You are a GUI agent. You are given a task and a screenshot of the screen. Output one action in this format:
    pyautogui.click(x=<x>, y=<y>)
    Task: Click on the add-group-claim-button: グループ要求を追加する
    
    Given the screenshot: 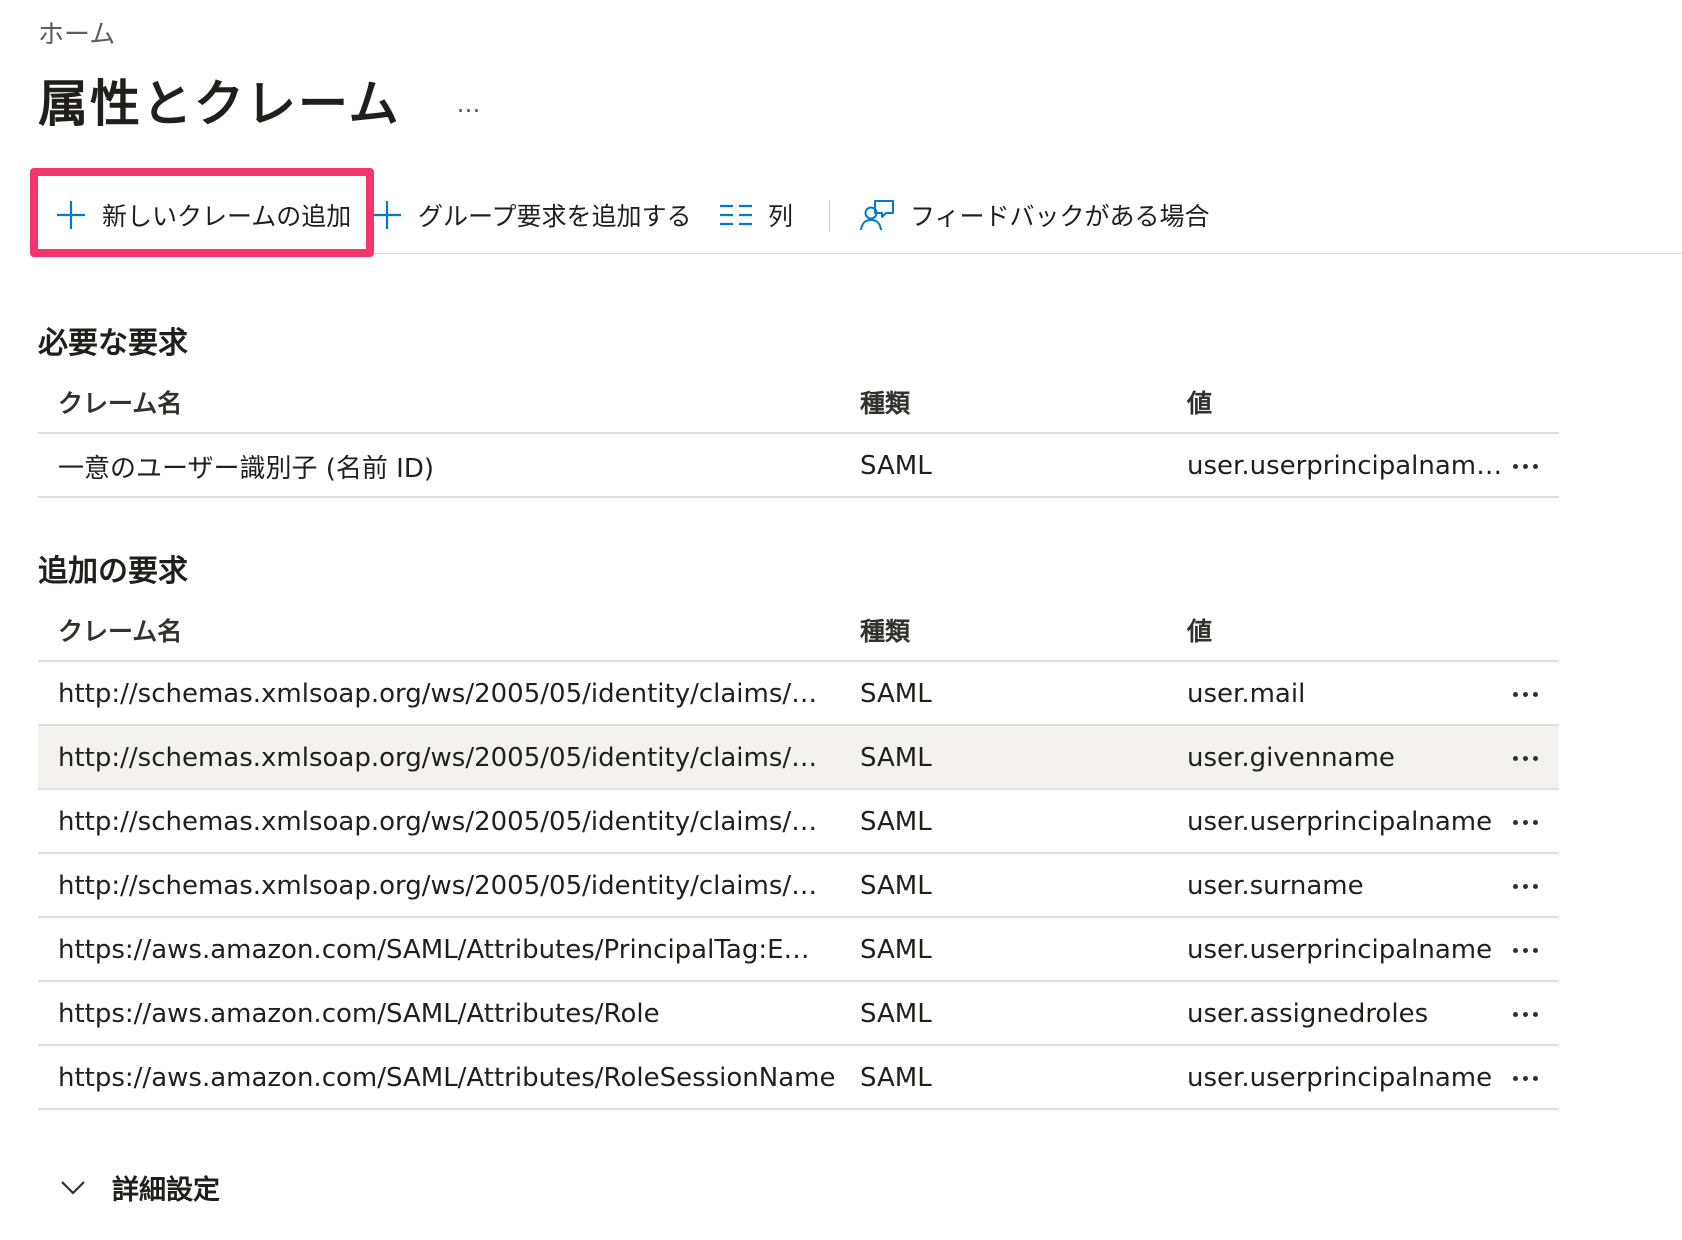 What is the action you would take?
    pyautogui.click(x=532, y=215)
    